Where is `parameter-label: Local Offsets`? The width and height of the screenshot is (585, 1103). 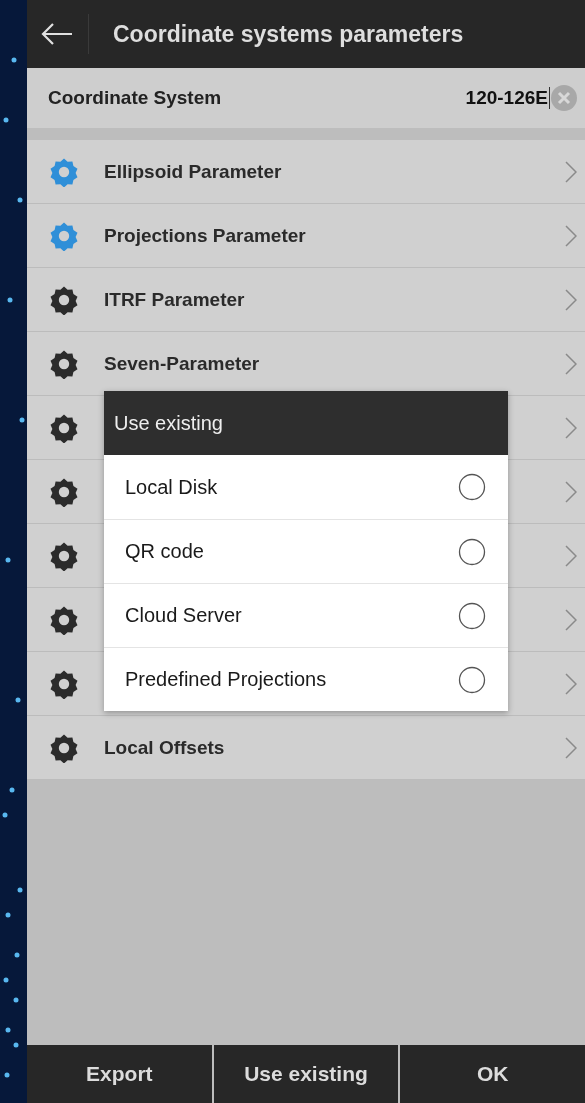 parameter-label: Local Offsets is located at coordinates (164, 747).